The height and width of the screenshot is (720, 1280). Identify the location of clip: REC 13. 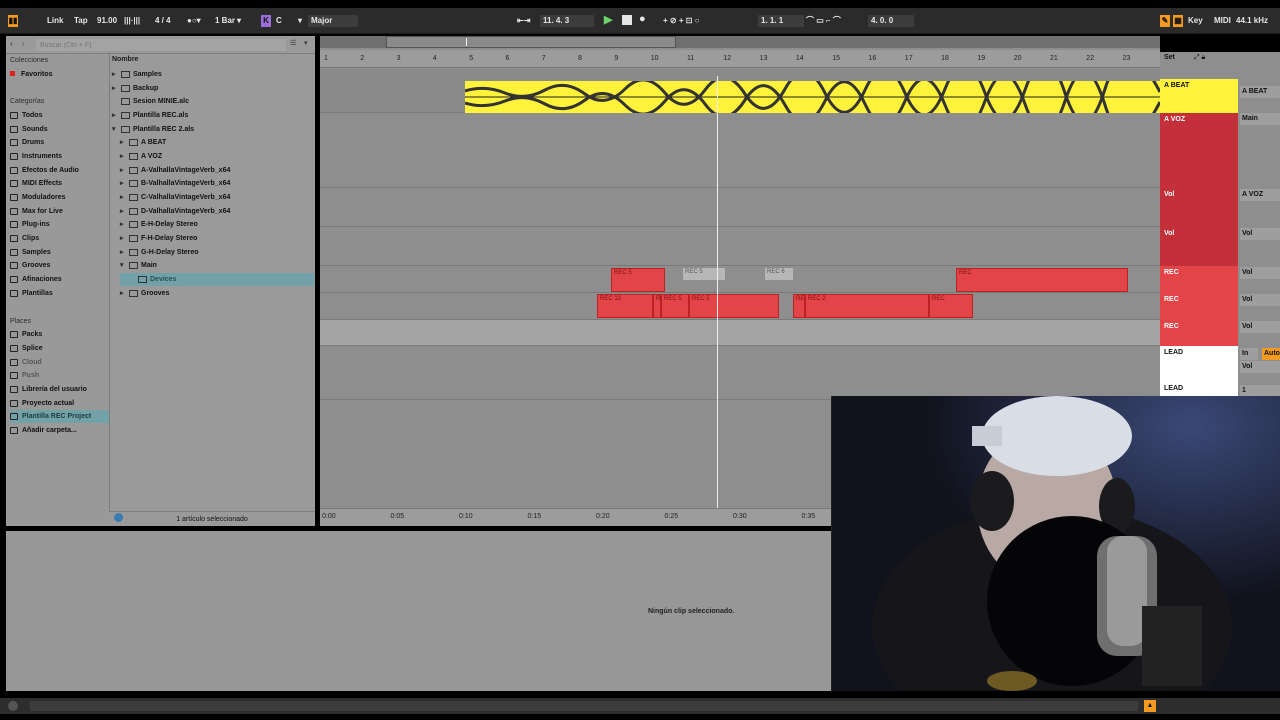
(625, 306).